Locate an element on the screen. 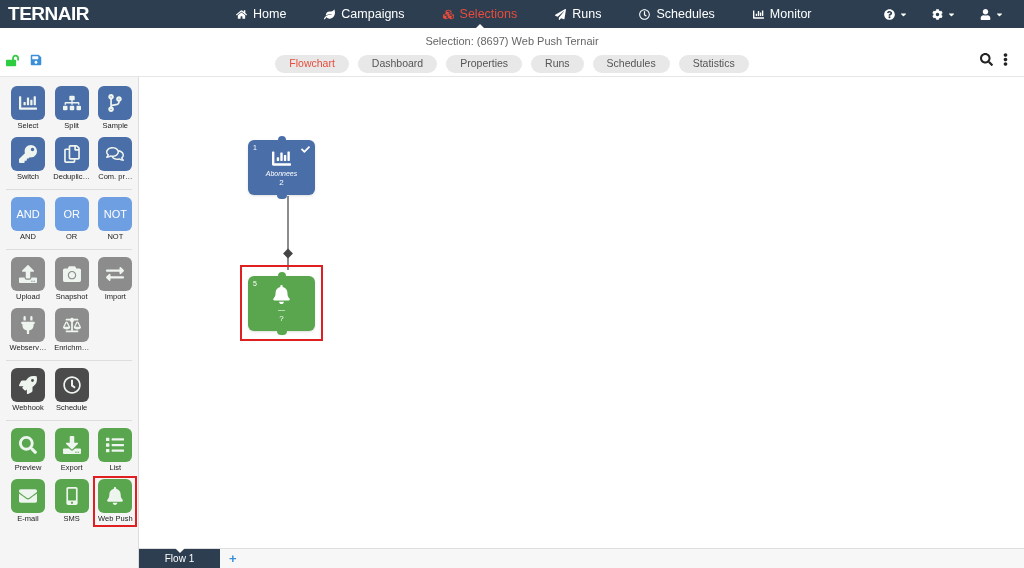  scales-icon is located at coordinates (71, 325).